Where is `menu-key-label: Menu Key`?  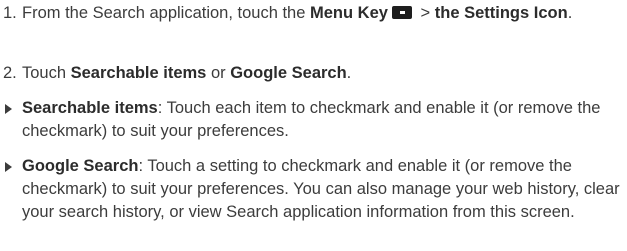
menu-key-label: Menu Key is located at coordinates (349, 13).